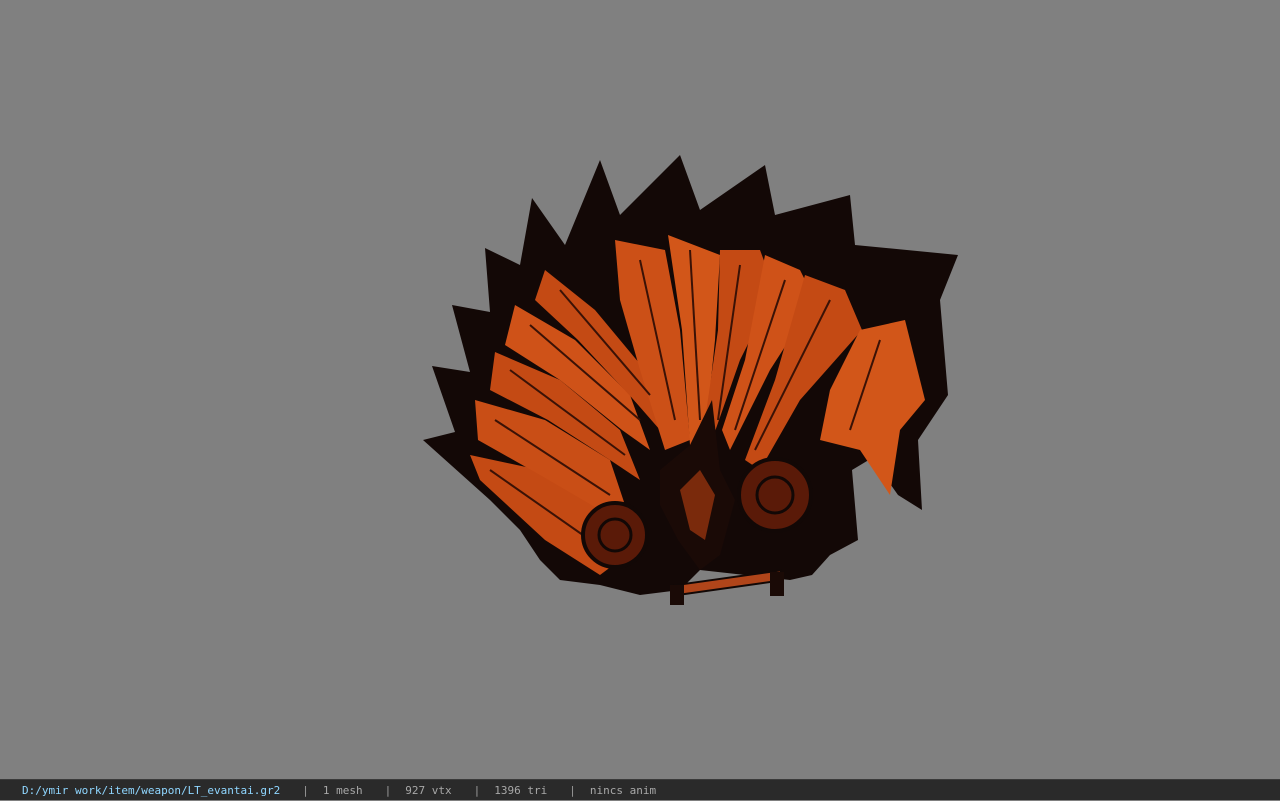 This screenshot has width=1280, height=801. What do you see at coordinates (428, 790) in the screenshot?
I see `vertex-count: 927 vtx` at bounding box center [428, 790].